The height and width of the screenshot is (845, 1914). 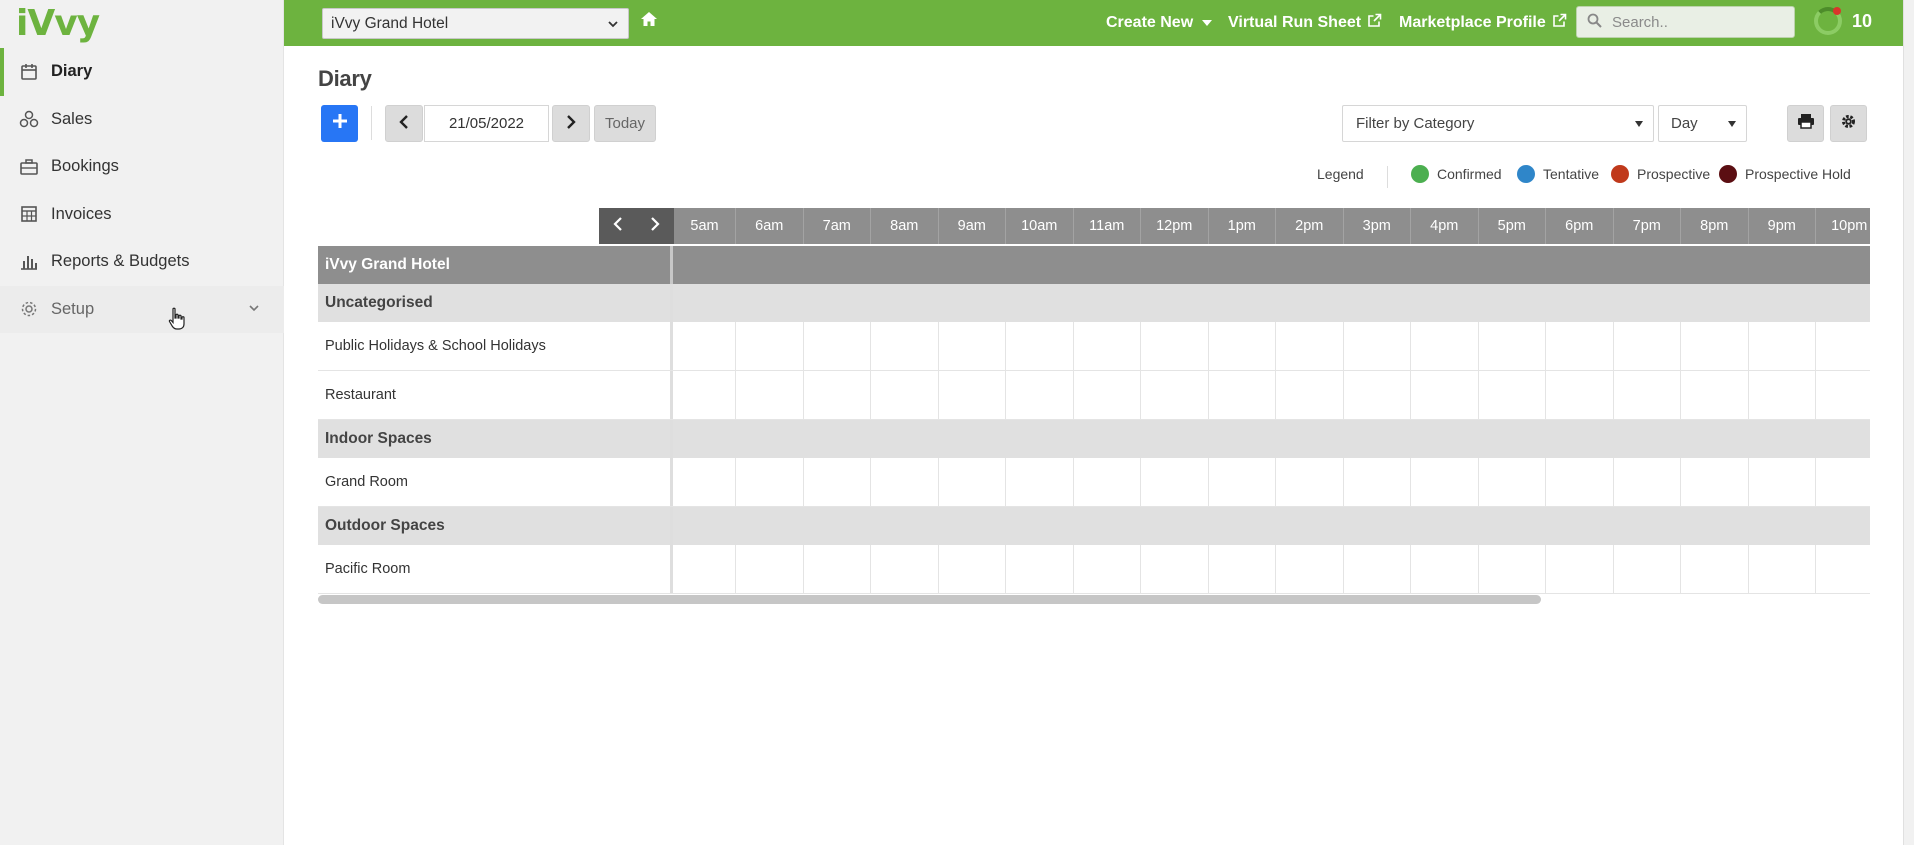 What do you see at coordinates (254, 309) in the screenshot?
I see `chevron-down-icon` at bounding box center [254, 309].